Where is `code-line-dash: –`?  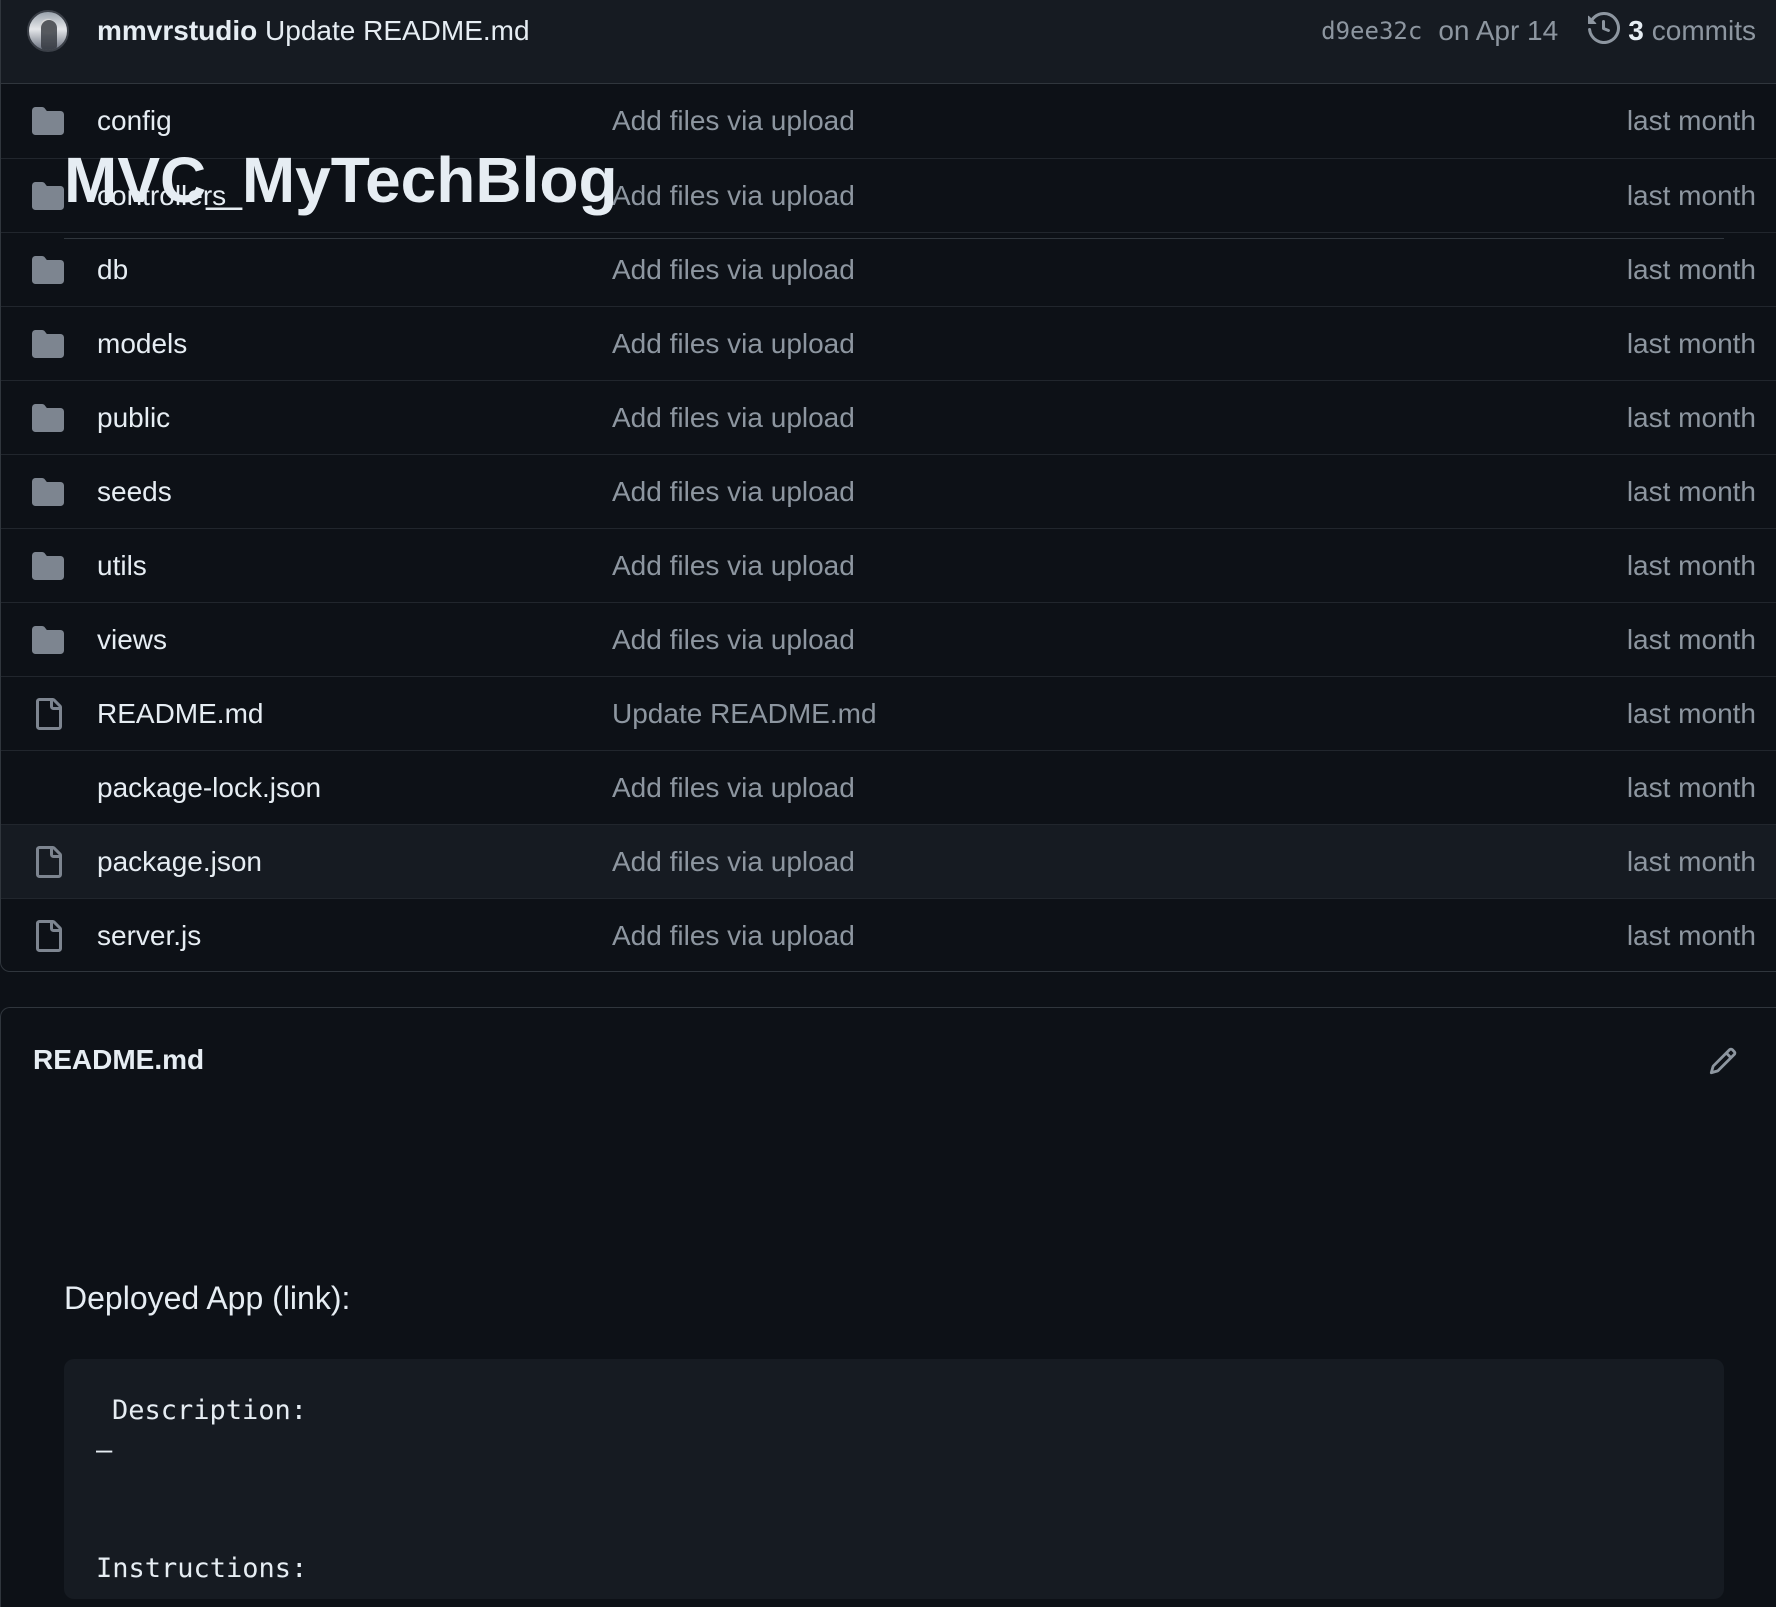
code-line-dash: – is located at coordinates (104, 1450).